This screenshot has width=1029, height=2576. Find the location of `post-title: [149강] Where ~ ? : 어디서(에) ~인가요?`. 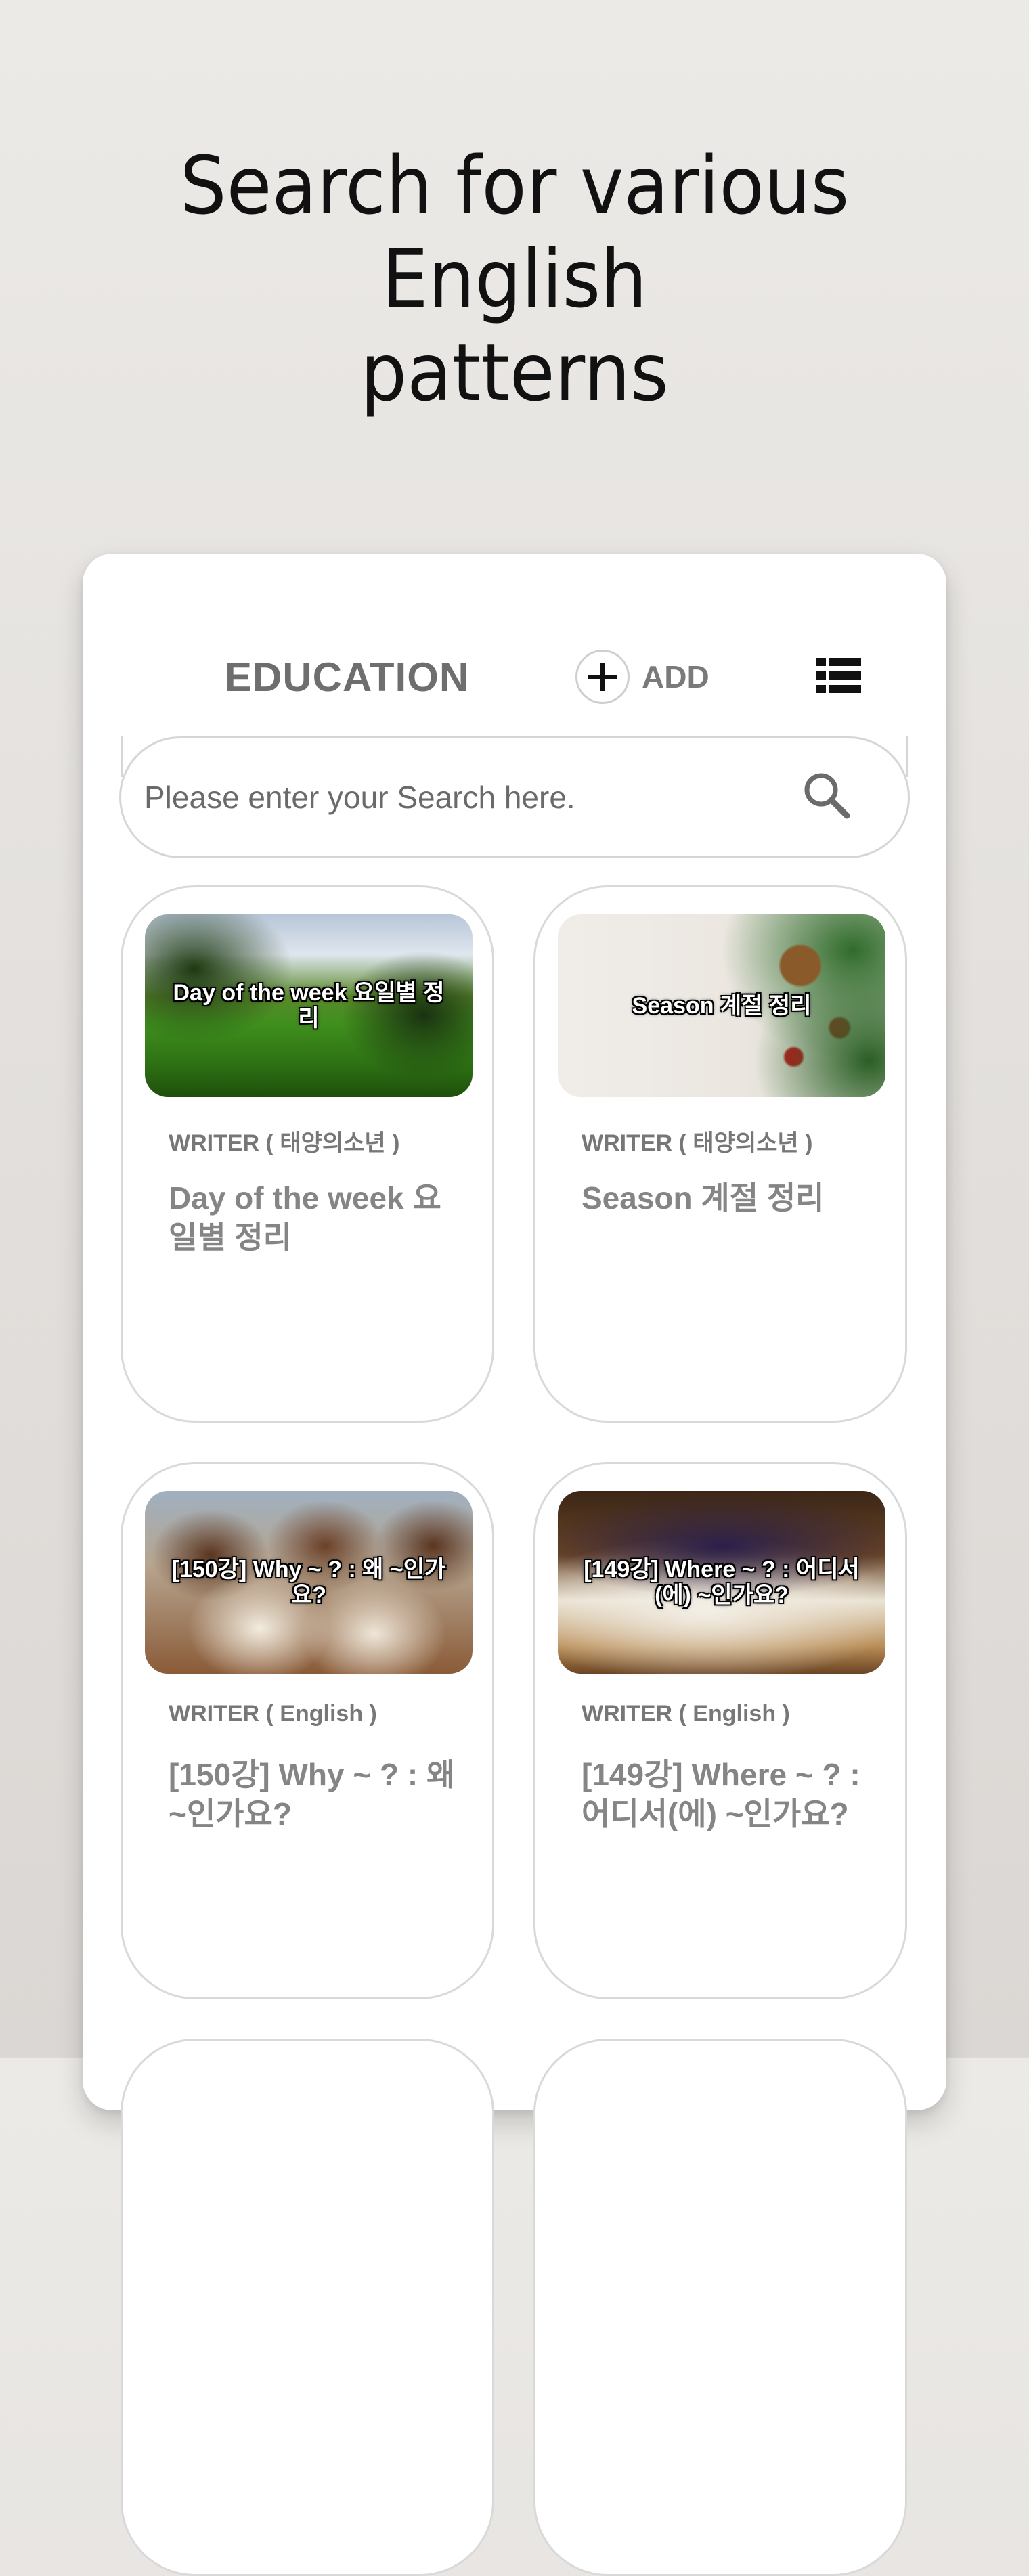

post-title: [149강] Where ~ ? : 어디서(에) ~인가요? is located at coordinates (721, 1794).